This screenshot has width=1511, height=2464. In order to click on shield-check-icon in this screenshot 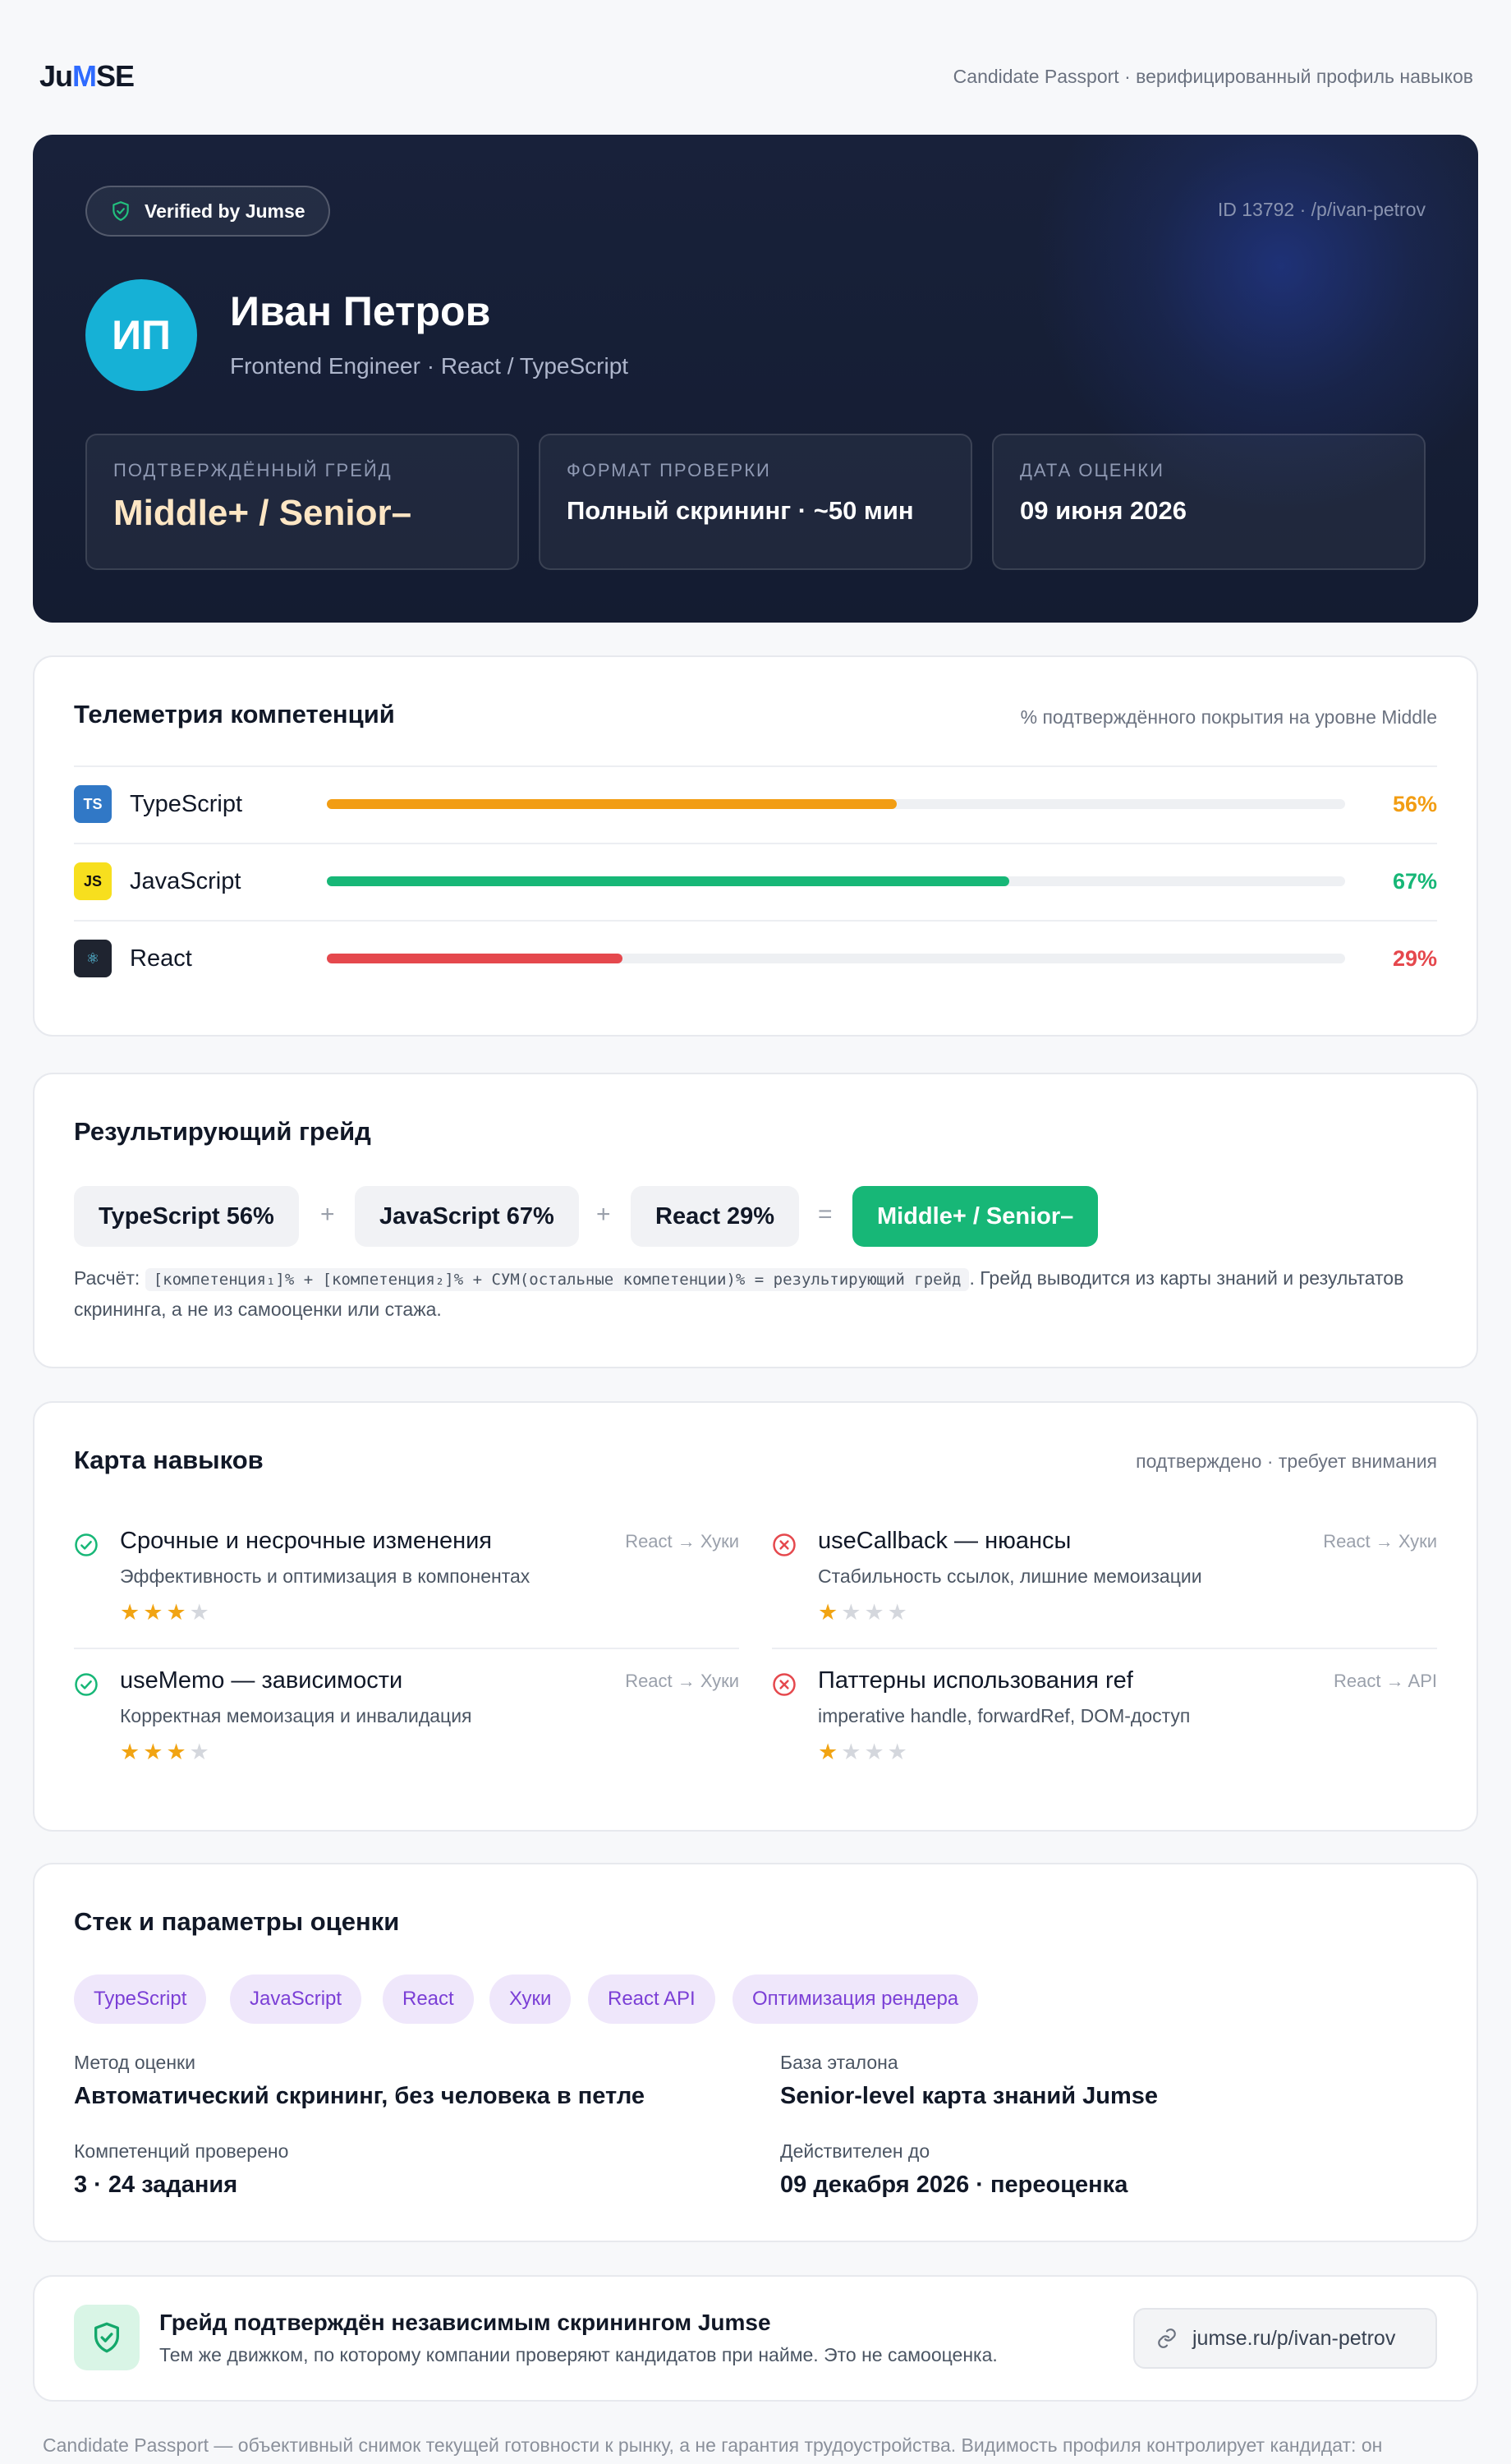, I will do `click(106, 2337)`.